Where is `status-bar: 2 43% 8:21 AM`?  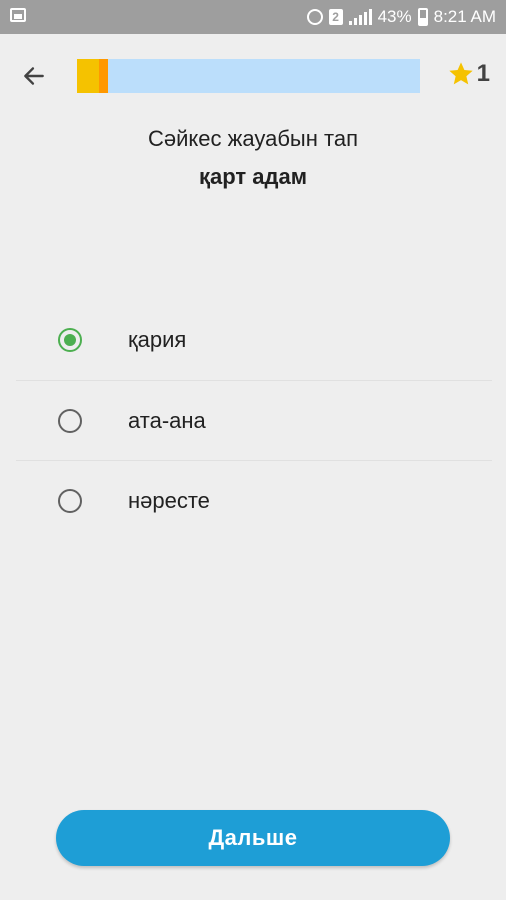 status-bar: 2 43% 8:21 AM is located at coordinates (253, 17).